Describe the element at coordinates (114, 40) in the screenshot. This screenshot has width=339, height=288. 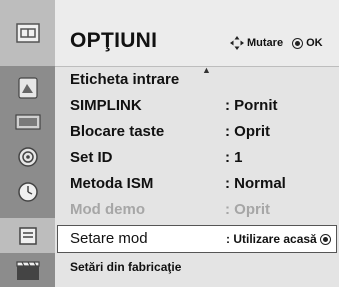
I see `menu-title: OPŢIUNI` at that location.